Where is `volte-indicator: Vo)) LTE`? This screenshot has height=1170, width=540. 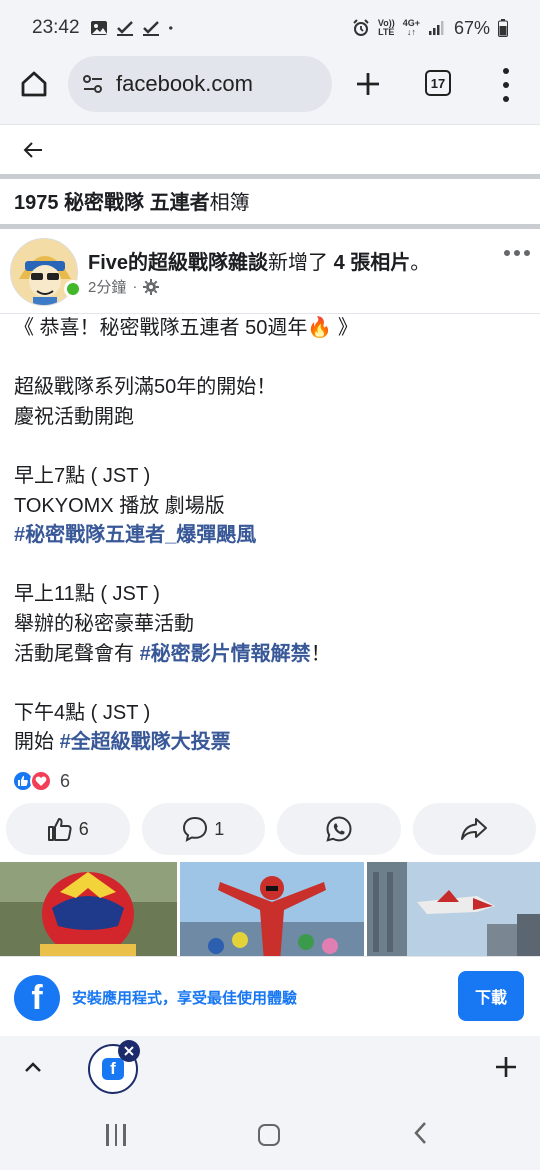
volte-indicator: Vo)) LTE is located at coordinates (386, 28).